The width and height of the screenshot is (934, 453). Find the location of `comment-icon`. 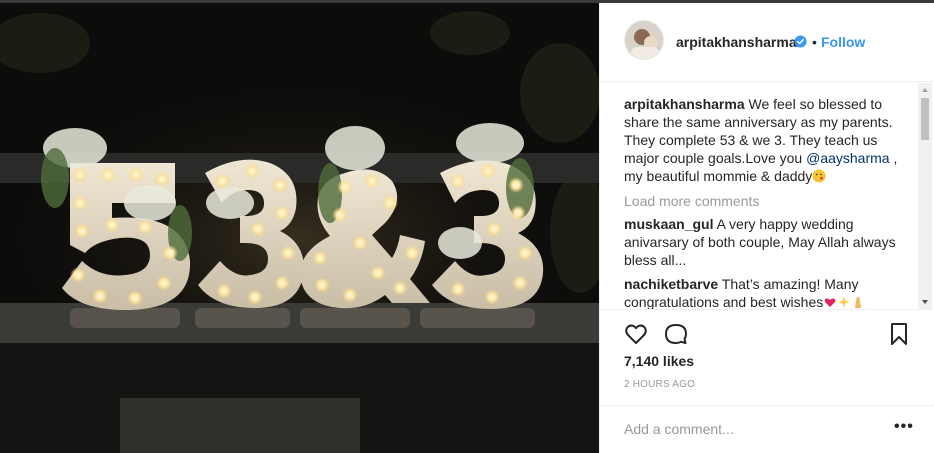

comment-icon is located at coordinates (676, 334).